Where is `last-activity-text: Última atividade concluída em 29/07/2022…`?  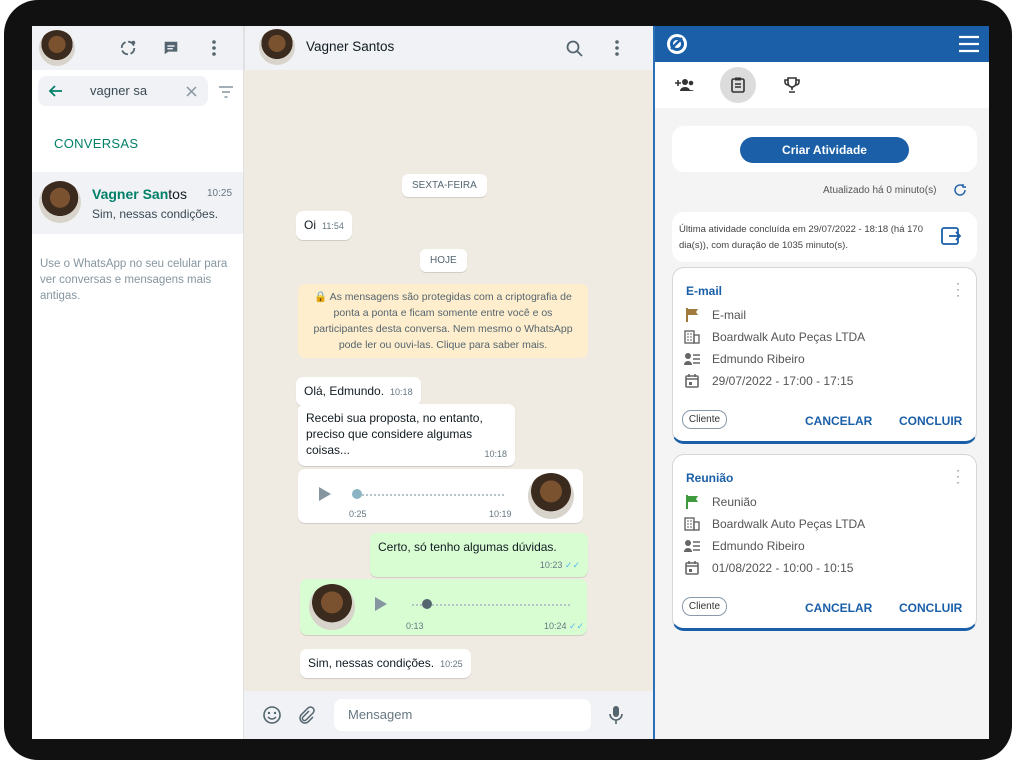 last-activity-text: Última atividade concluída em 29/07/2022… is located at coordinates (801, 237).